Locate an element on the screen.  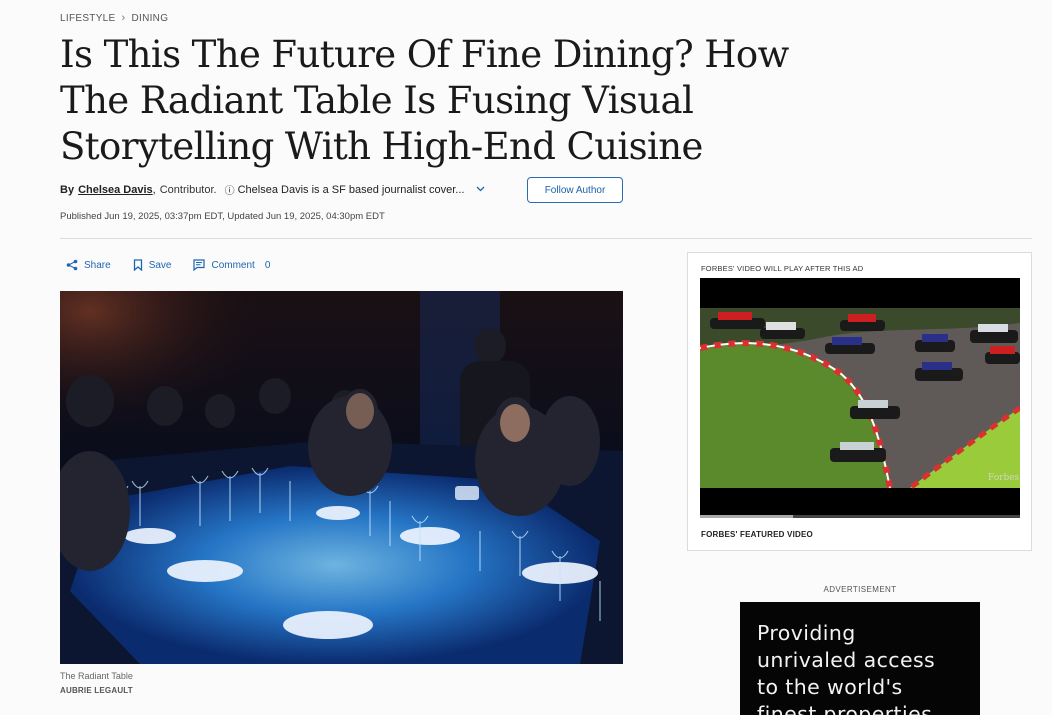
comment-button: Comment 0 is located at coordinates (231, 265).